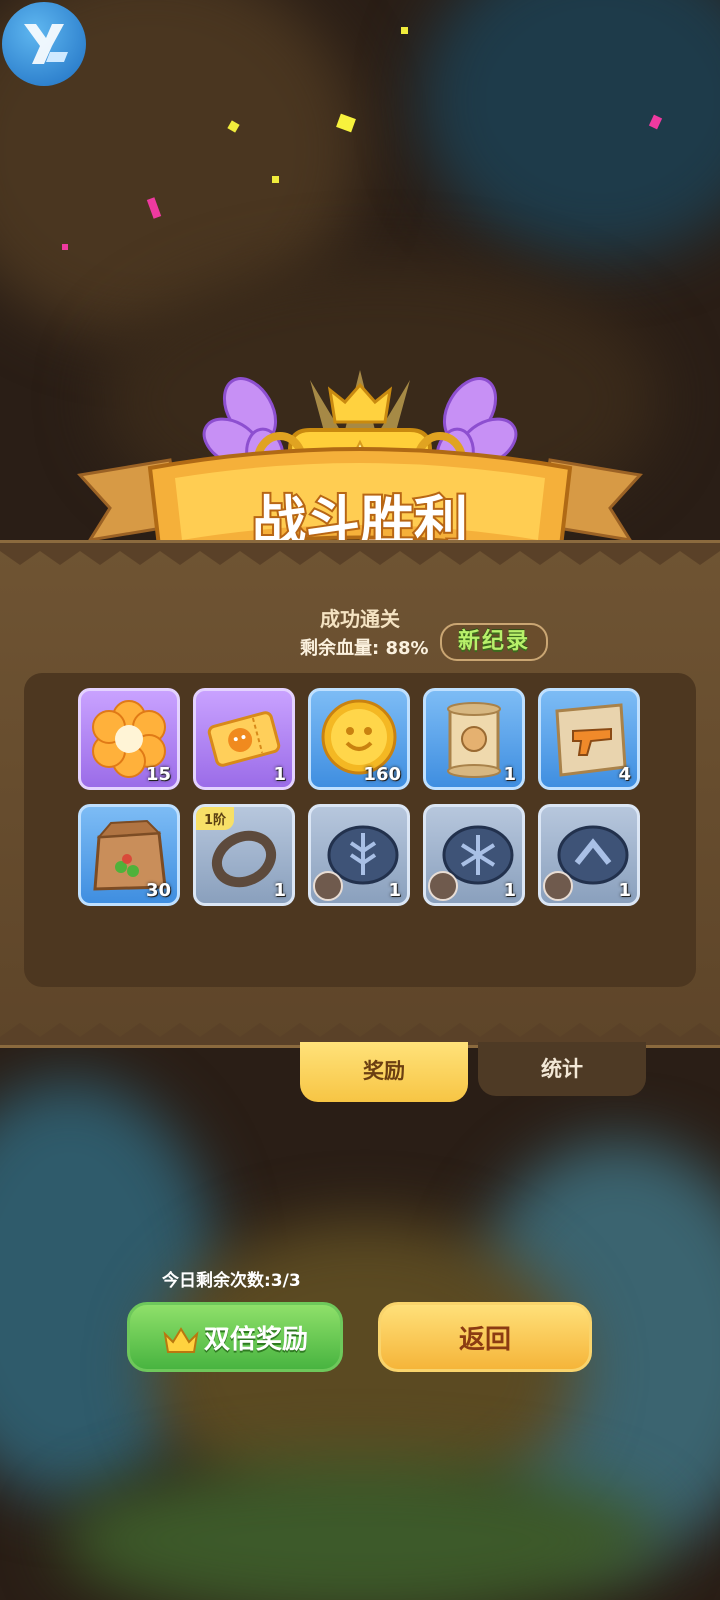  I want to click on app-logo, so click(44, 44).